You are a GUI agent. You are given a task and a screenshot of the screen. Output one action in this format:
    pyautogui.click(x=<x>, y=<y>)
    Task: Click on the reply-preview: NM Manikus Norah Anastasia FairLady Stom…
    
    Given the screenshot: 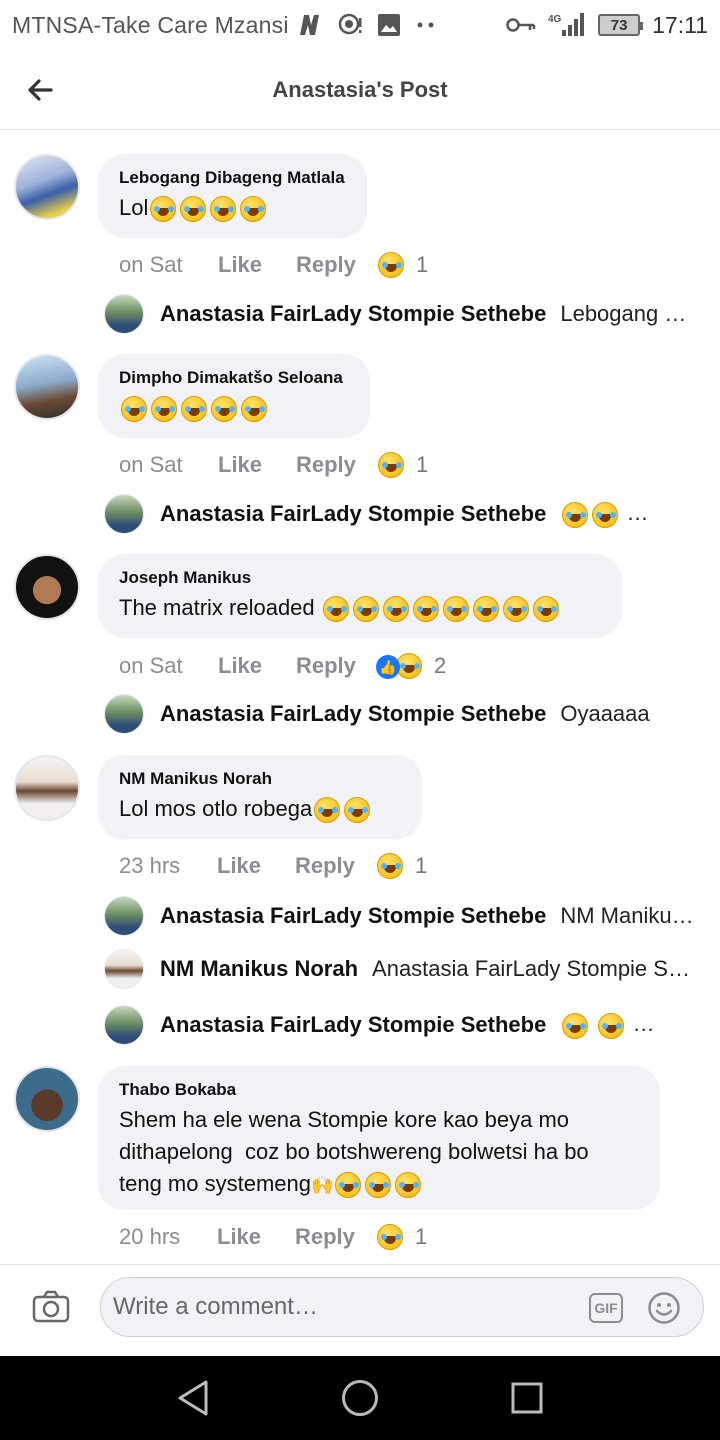 What is the action you would take?
    pyautogui.click(x=399, y=969)
    